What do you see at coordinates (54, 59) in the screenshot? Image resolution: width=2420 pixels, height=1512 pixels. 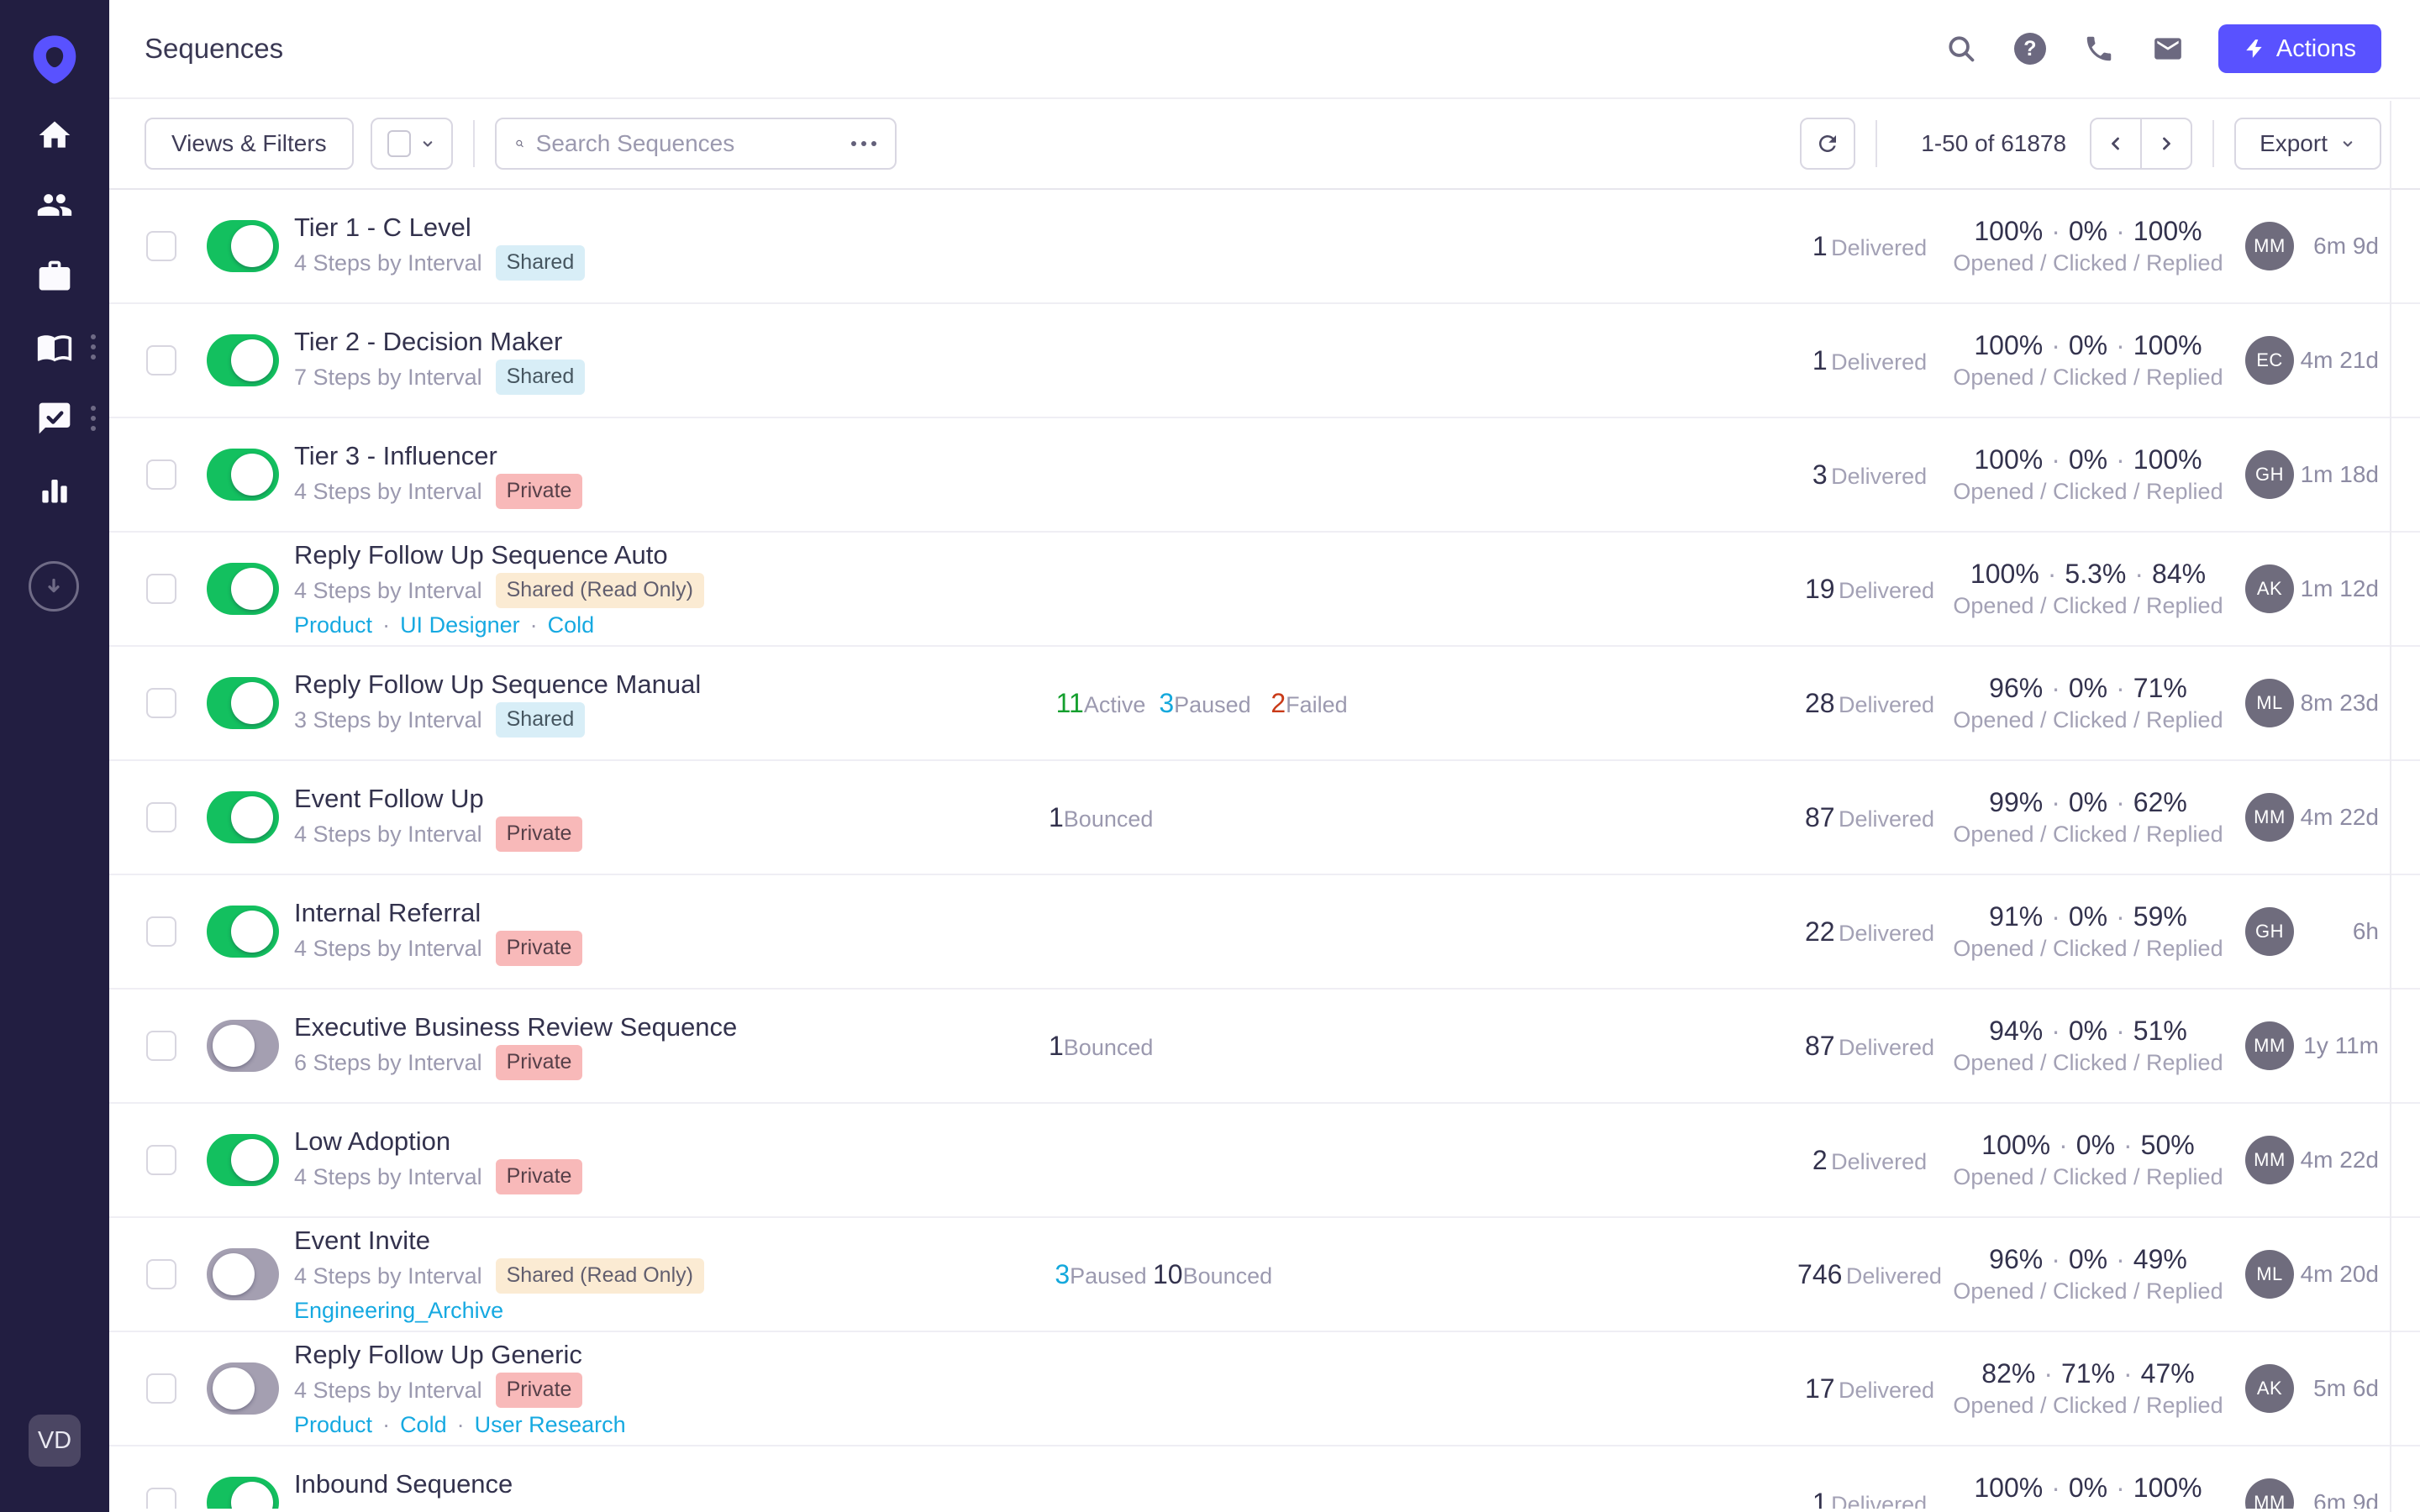 I see `outreach-logo-icon` at bounding box center [54, 59].